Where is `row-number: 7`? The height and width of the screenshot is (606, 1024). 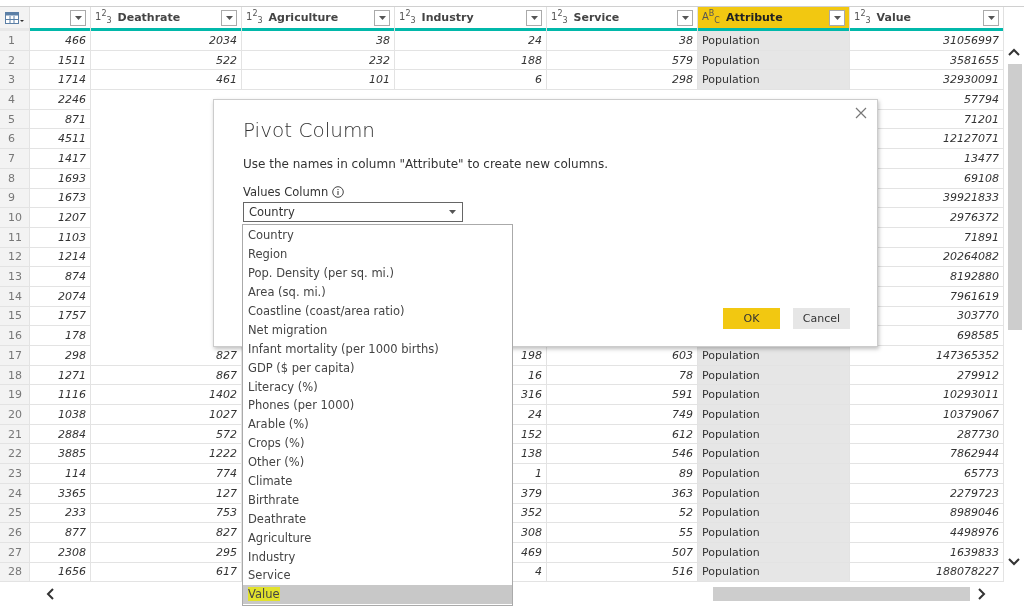 row-number: 7 is located at coordinates (15, 159).